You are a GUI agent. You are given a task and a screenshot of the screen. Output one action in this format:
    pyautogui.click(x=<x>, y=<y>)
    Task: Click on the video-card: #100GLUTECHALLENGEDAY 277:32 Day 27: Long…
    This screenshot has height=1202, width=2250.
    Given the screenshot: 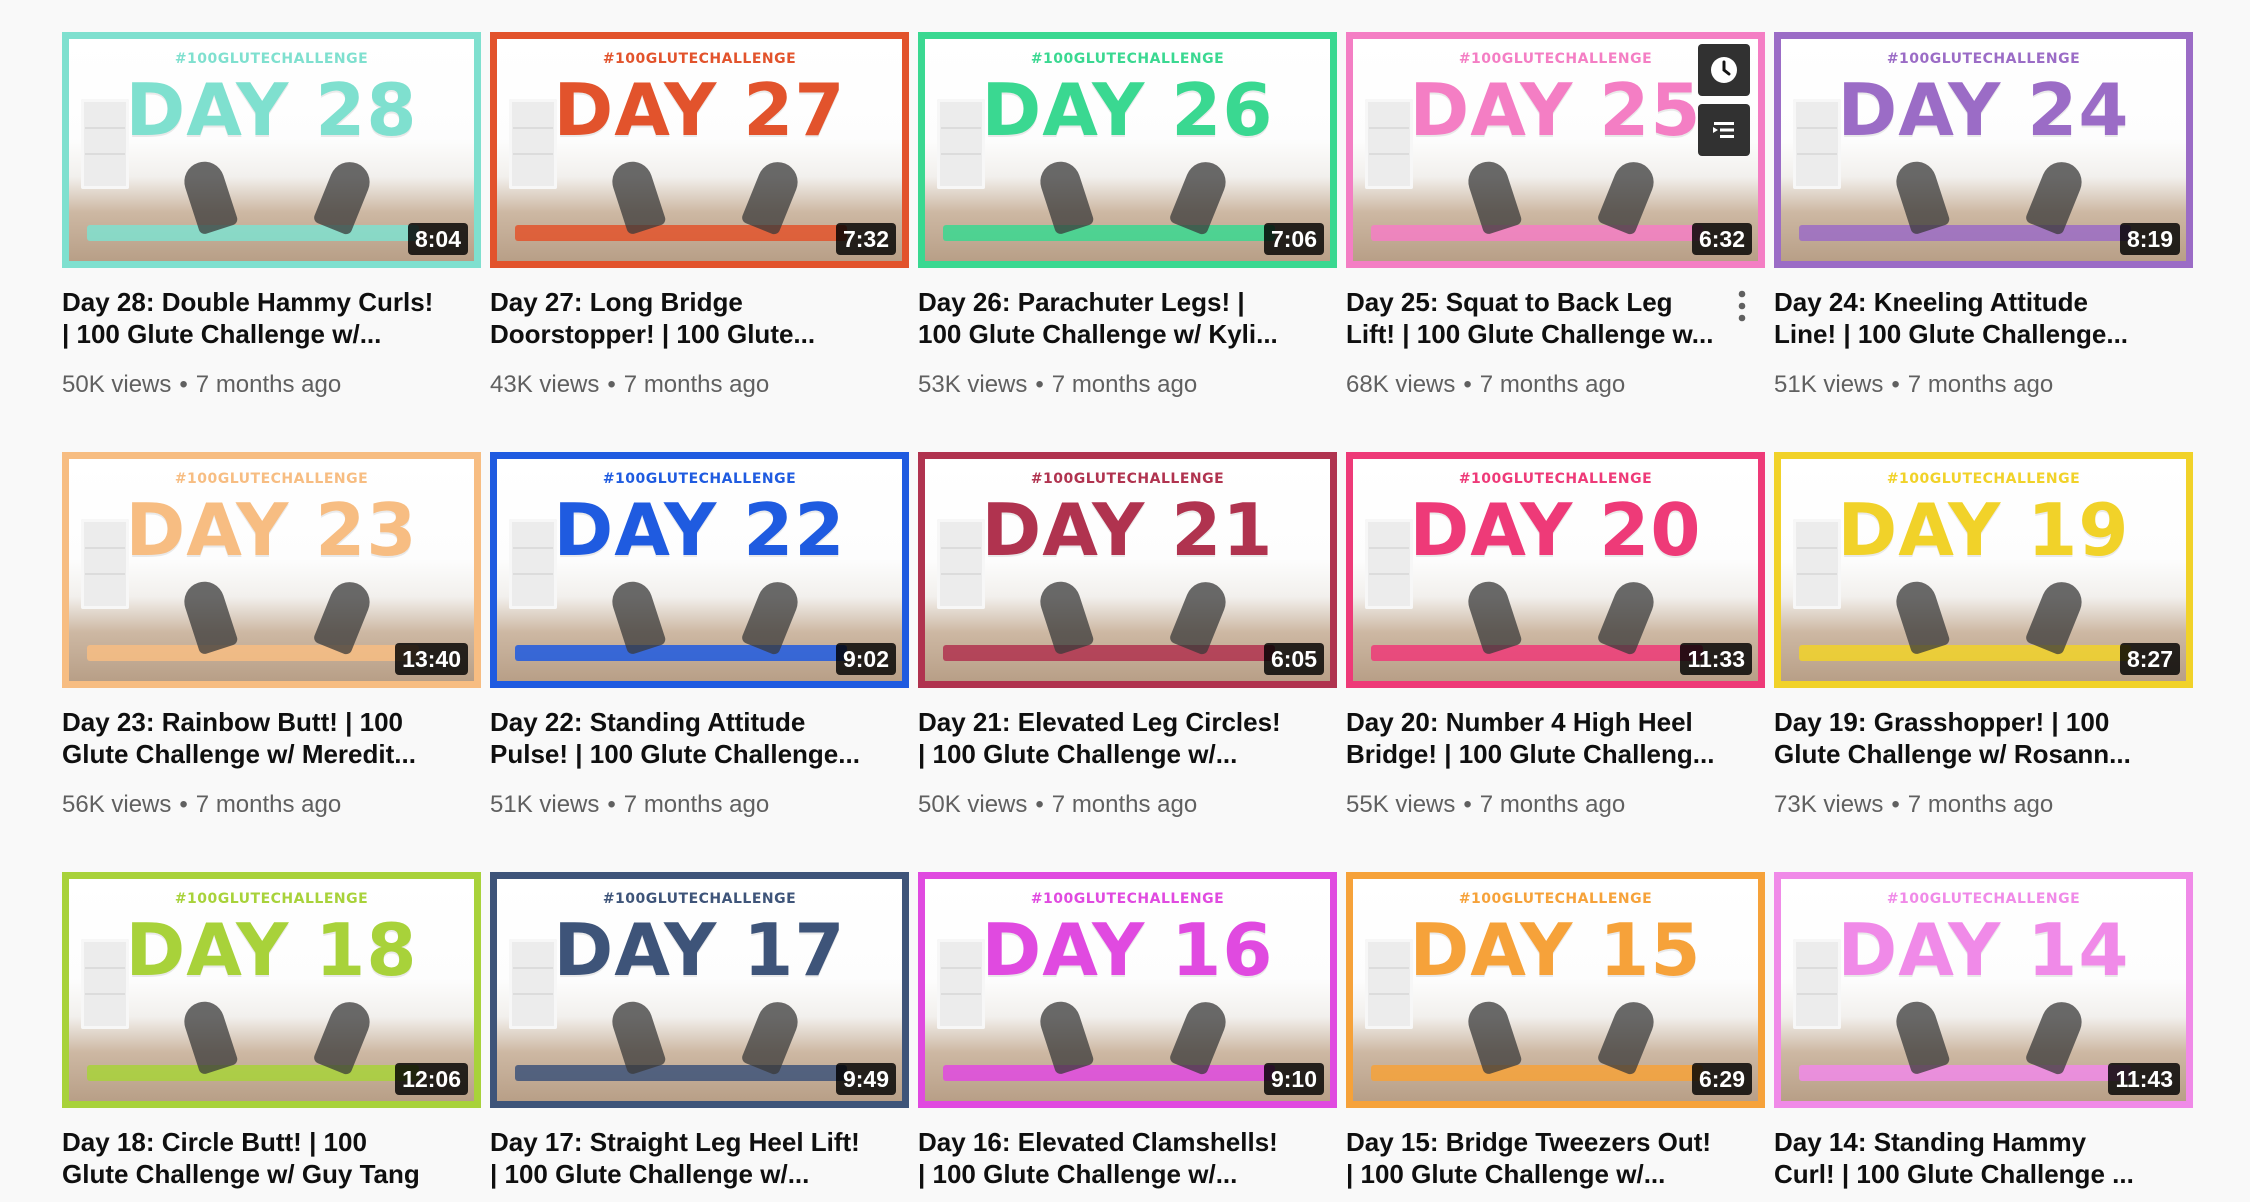 What is the action you would take?
    pyautogui.click(x=699, y=216)
    